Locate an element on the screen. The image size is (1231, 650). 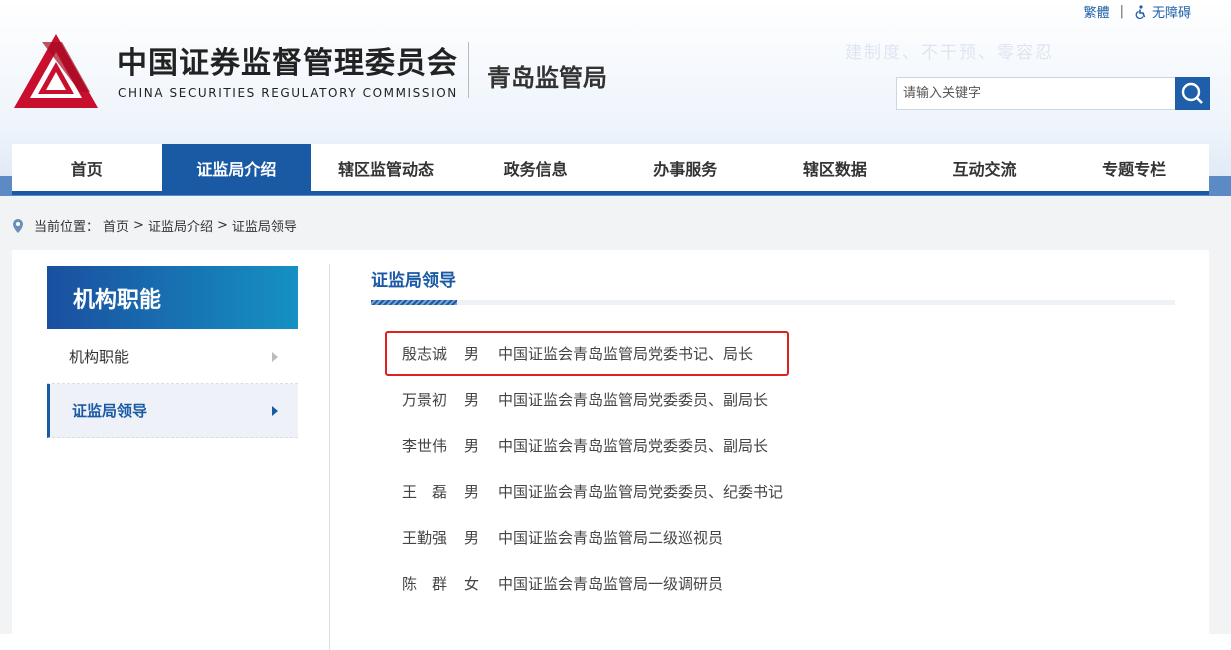
search-button is located at coordinates (1192, 93).